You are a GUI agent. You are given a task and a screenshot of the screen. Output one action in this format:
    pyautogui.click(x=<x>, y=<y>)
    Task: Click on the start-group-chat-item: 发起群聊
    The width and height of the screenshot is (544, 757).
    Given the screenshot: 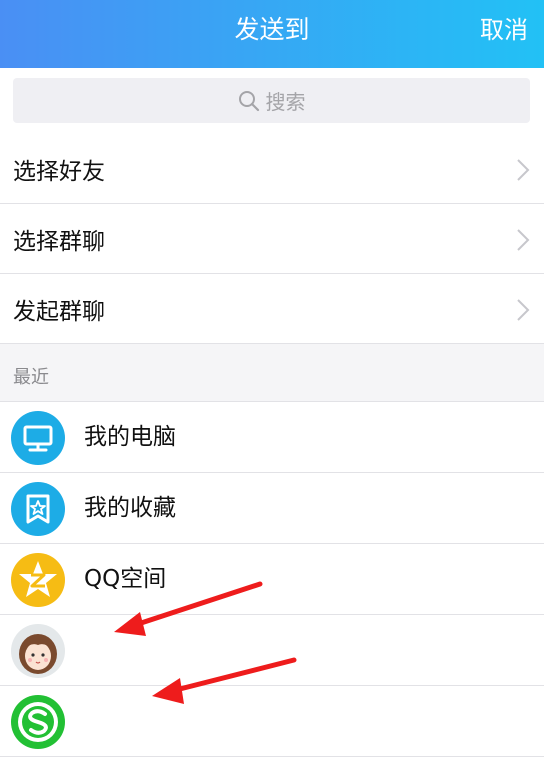 What is the action you would take?
    pyautogui.click(x=272, y=309)
    